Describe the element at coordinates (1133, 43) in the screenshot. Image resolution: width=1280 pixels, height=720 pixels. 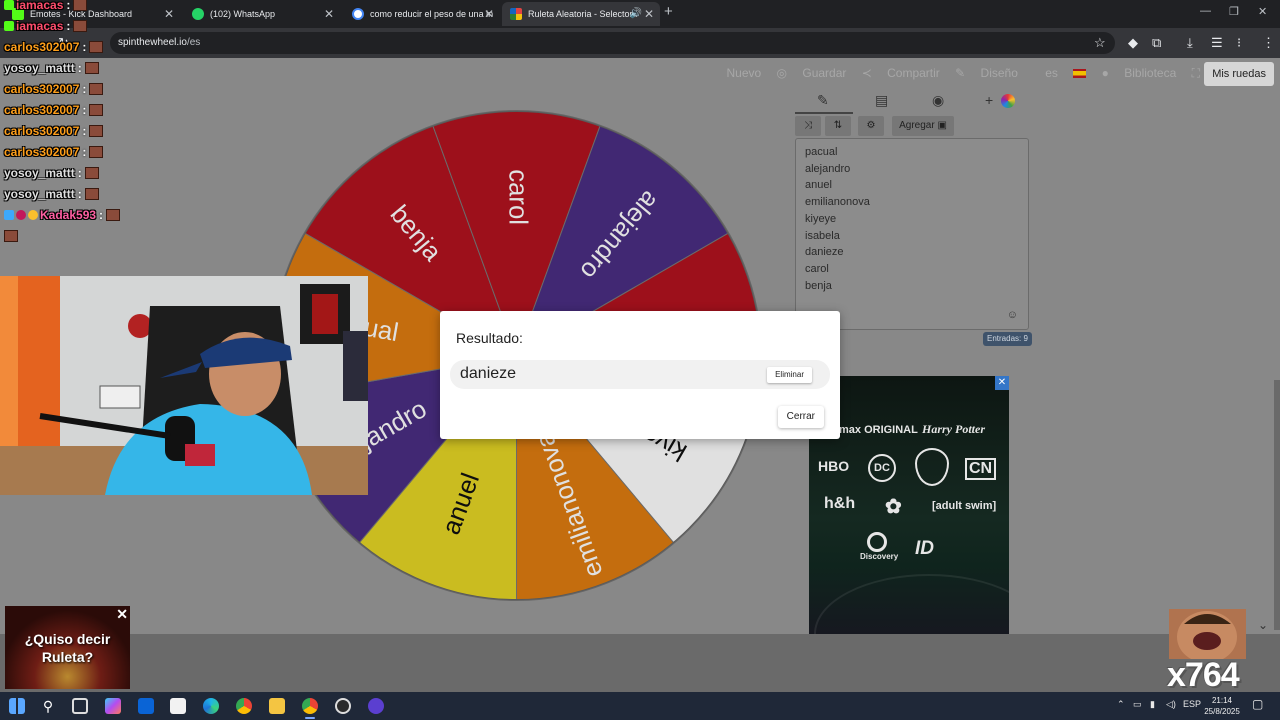
I see `extension-diamond-icon: ◆` at that location.